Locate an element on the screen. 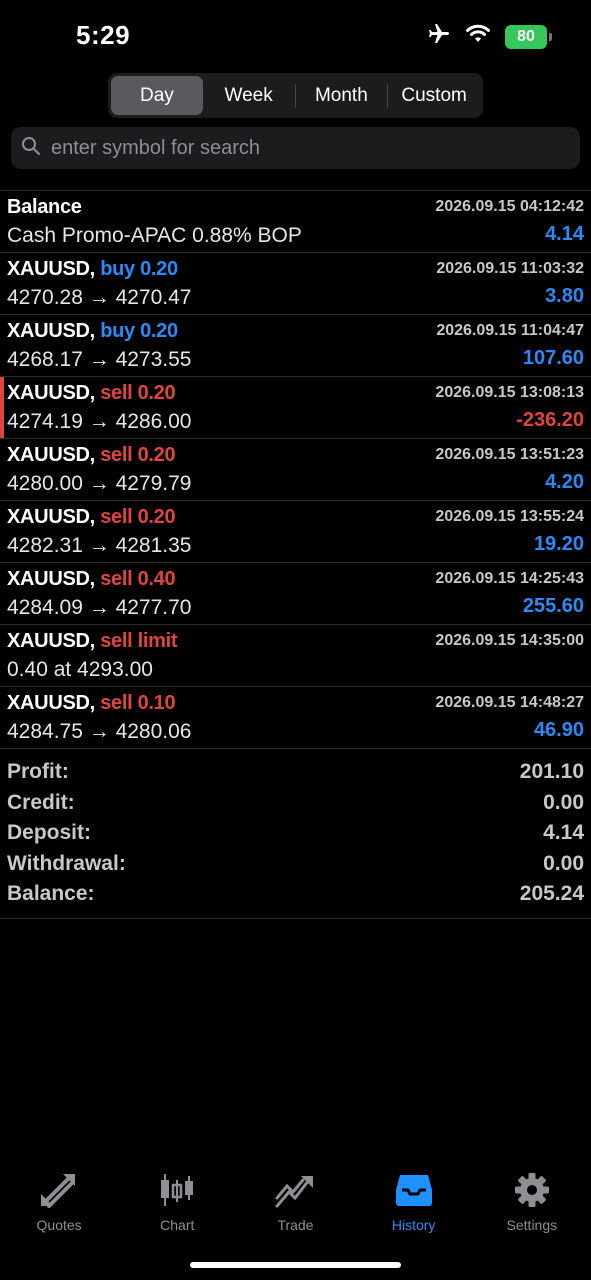 This screenshot has width=591, height=1280. summary-row-profit: Profit: 201.10 is located at coordinates (295, 772).